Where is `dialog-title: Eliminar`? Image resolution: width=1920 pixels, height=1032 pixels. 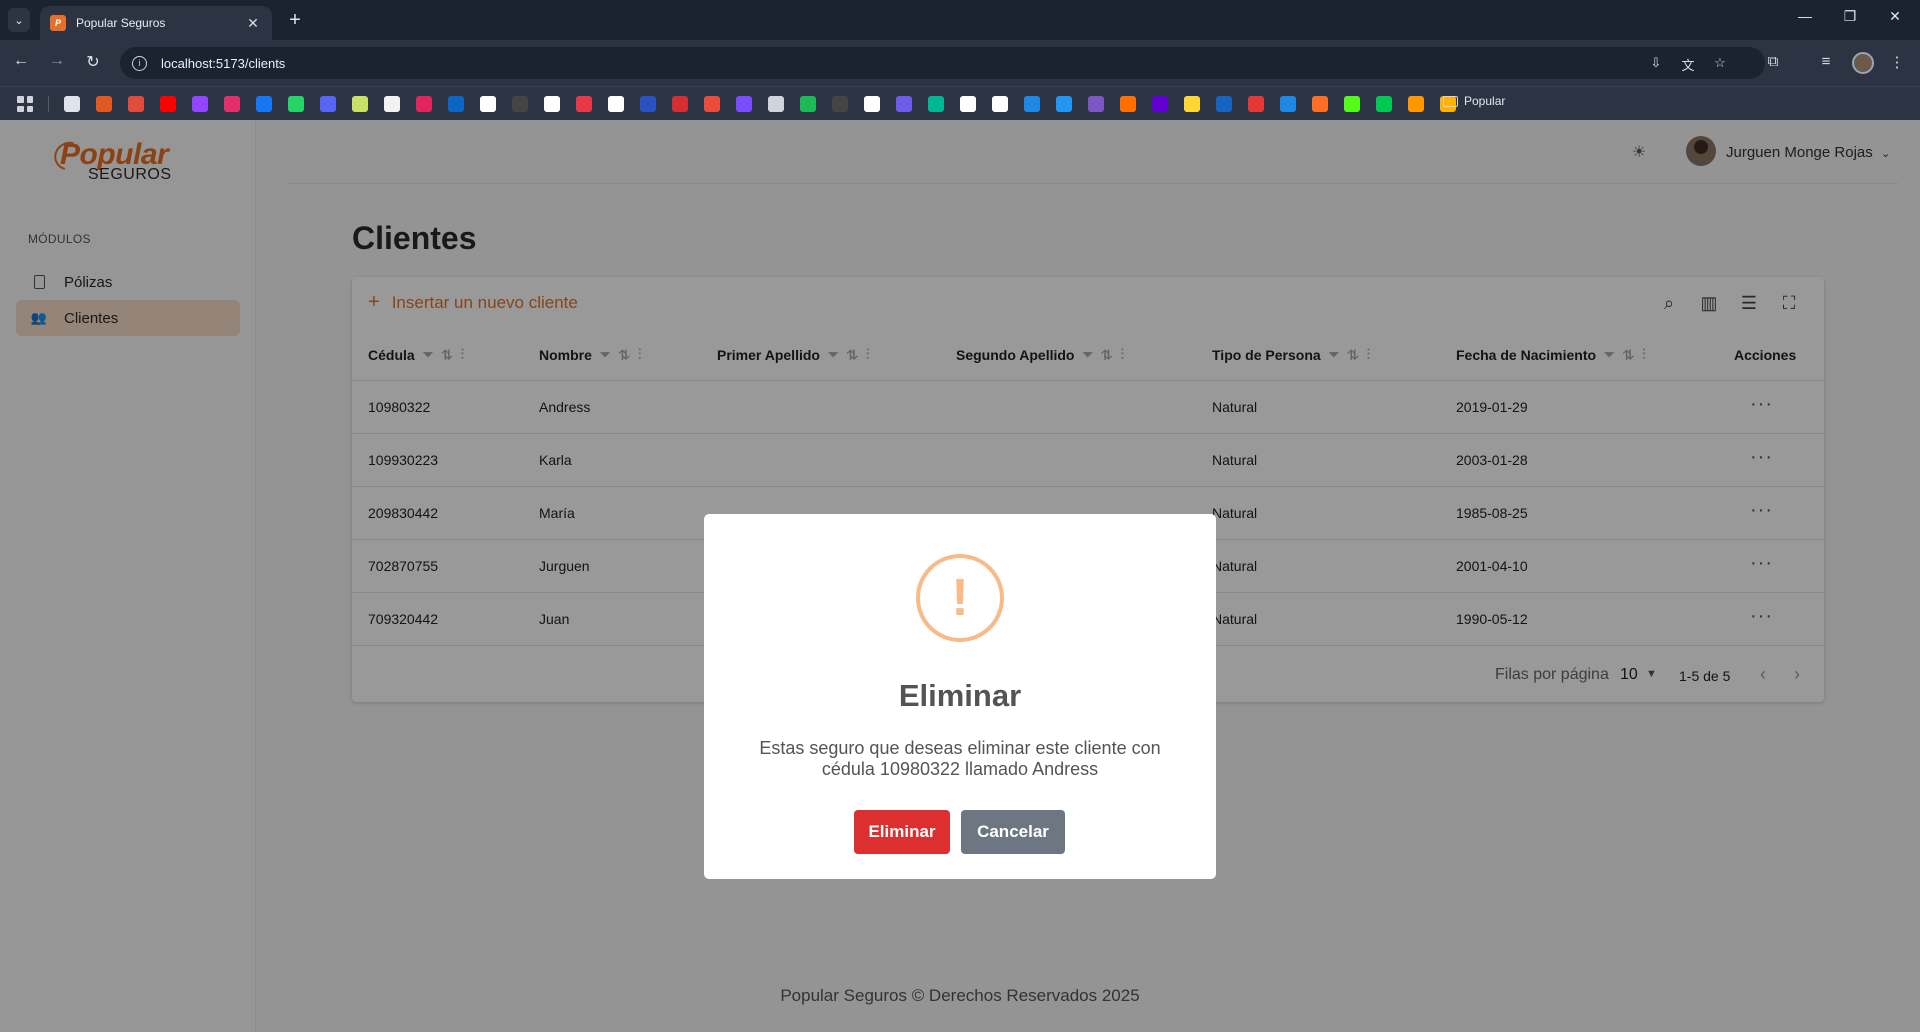 dialog-title: Eliminar is located at coordinates (960, 695).